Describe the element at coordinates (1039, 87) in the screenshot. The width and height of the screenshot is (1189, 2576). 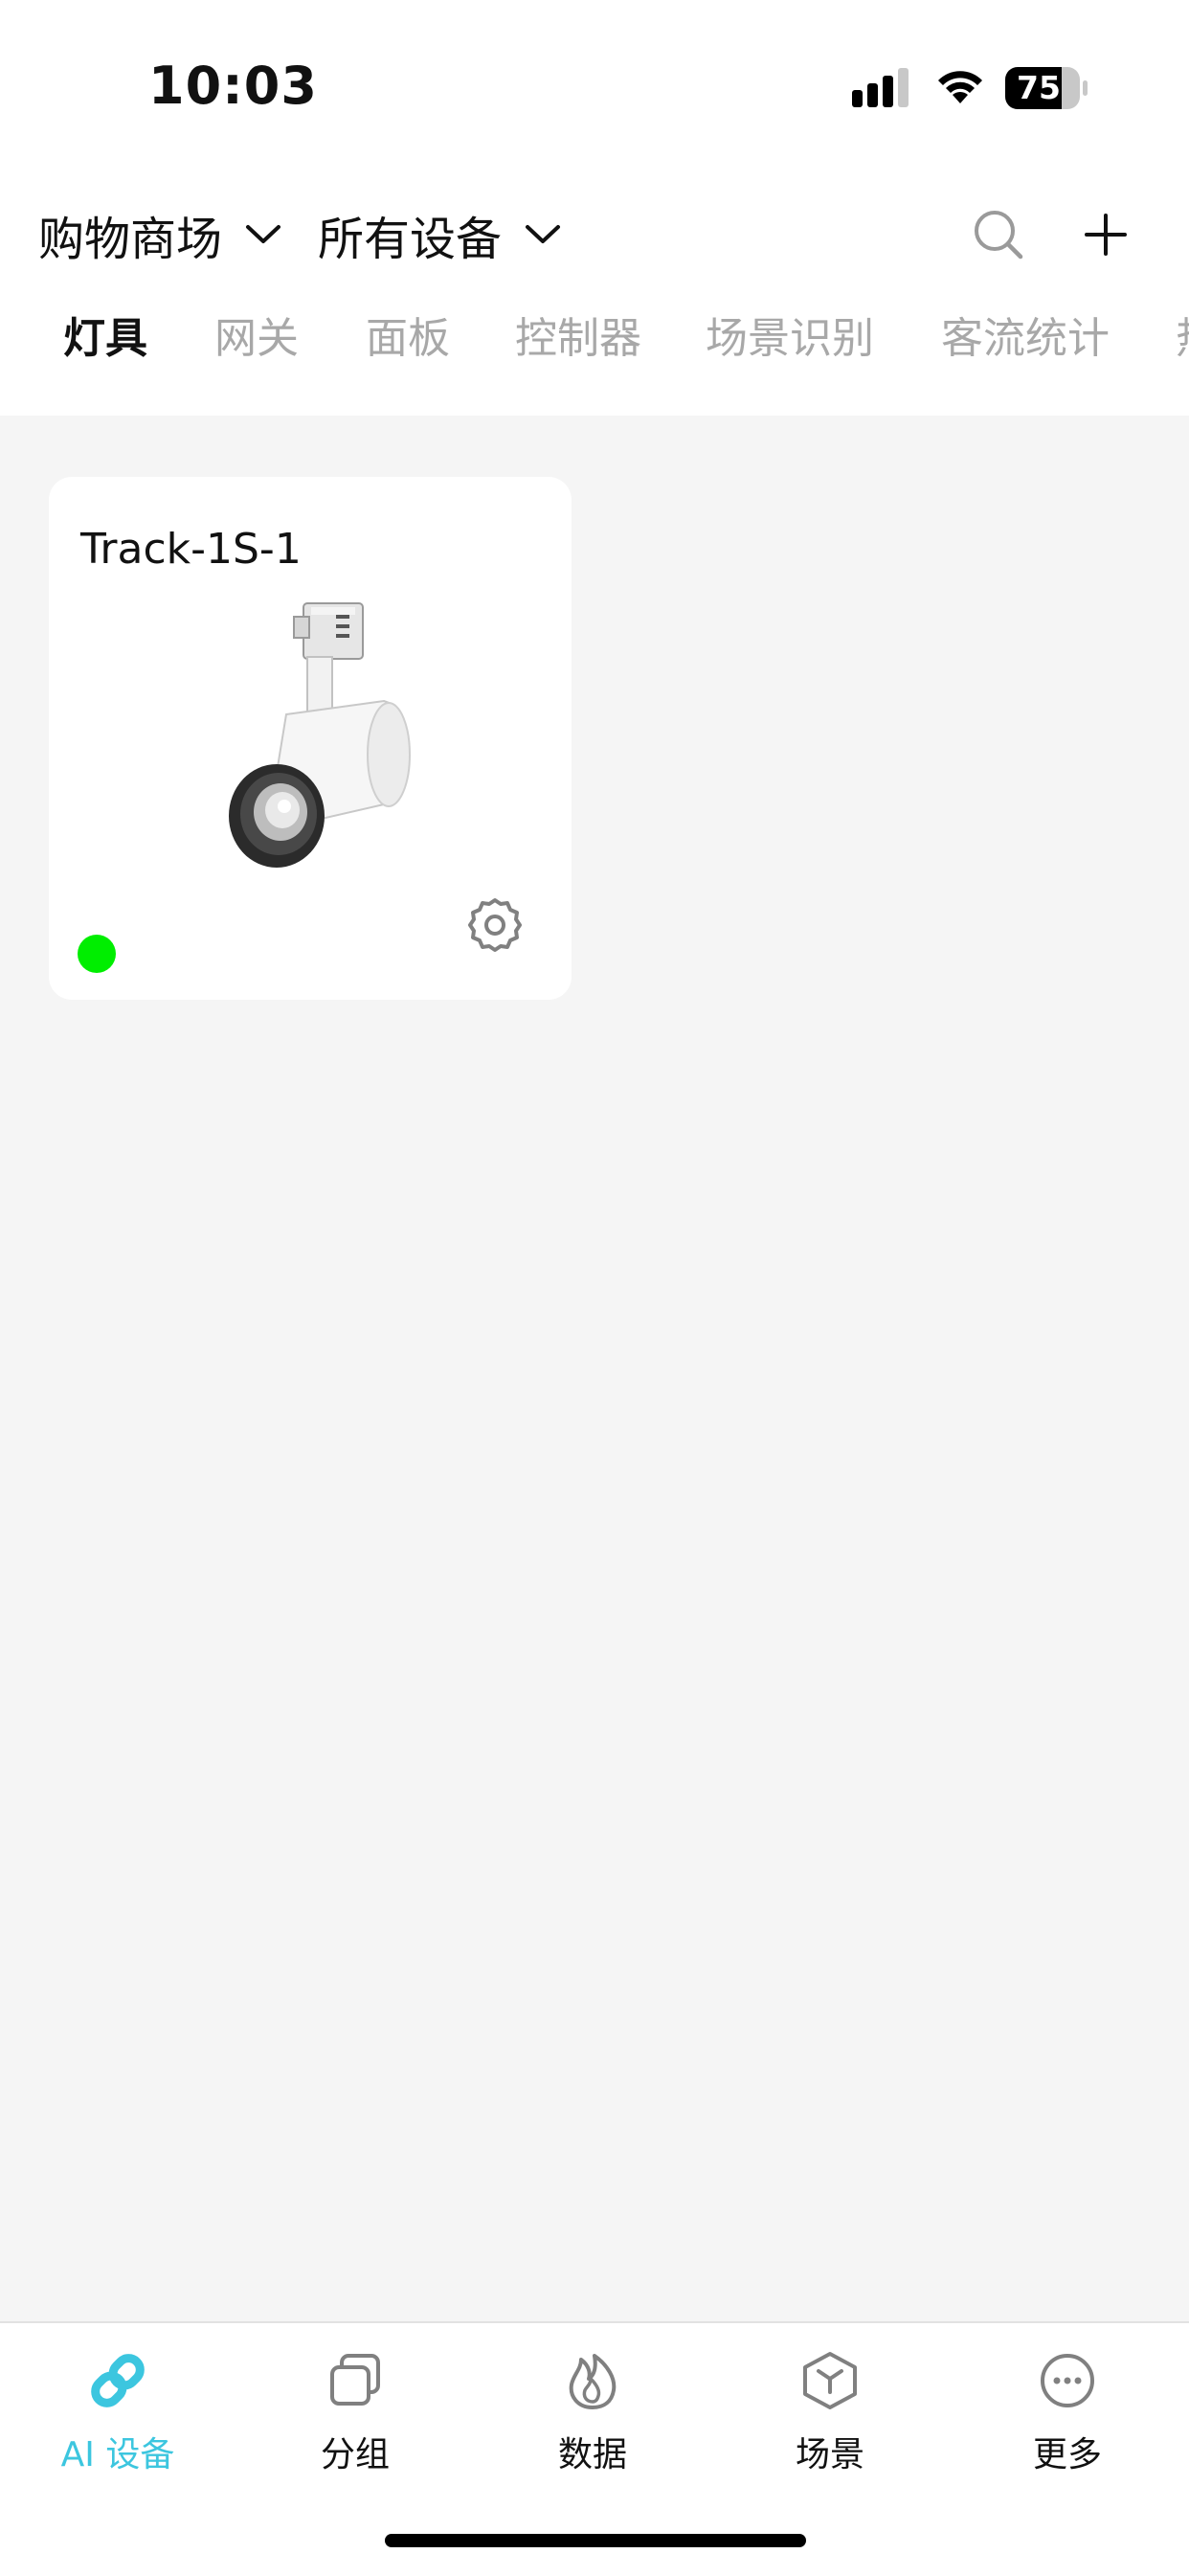
I see `battery-level: 75` at that location.